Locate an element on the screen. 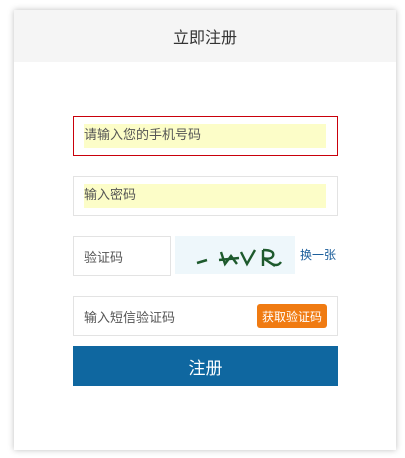 The width and height of the screenshot is (405, 458). captcha-refresh-link: 换一张 is located at coordinates (318, 254).